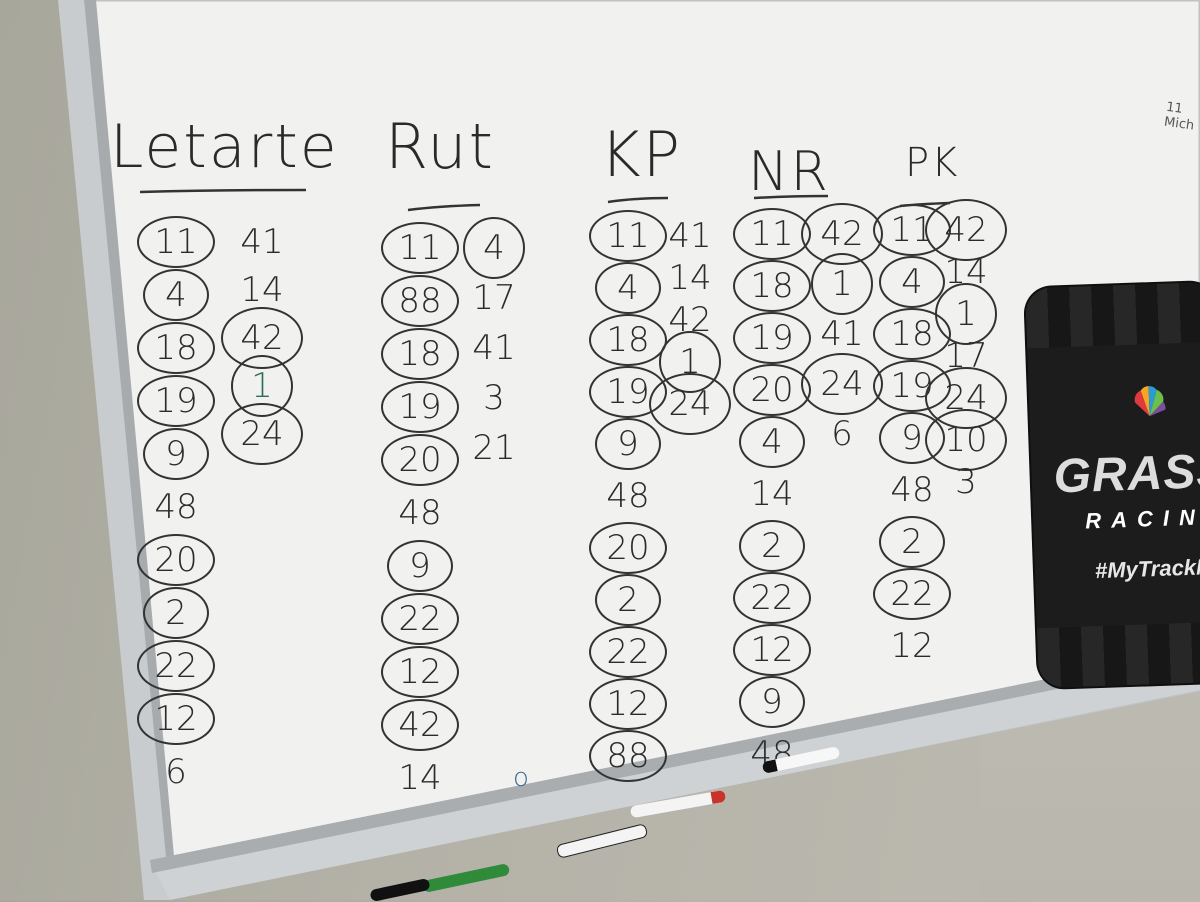  What do you see at coordinates (494, 448) in the screenshot?
I see `pick-number: 21` at bounding box center [494, 448].